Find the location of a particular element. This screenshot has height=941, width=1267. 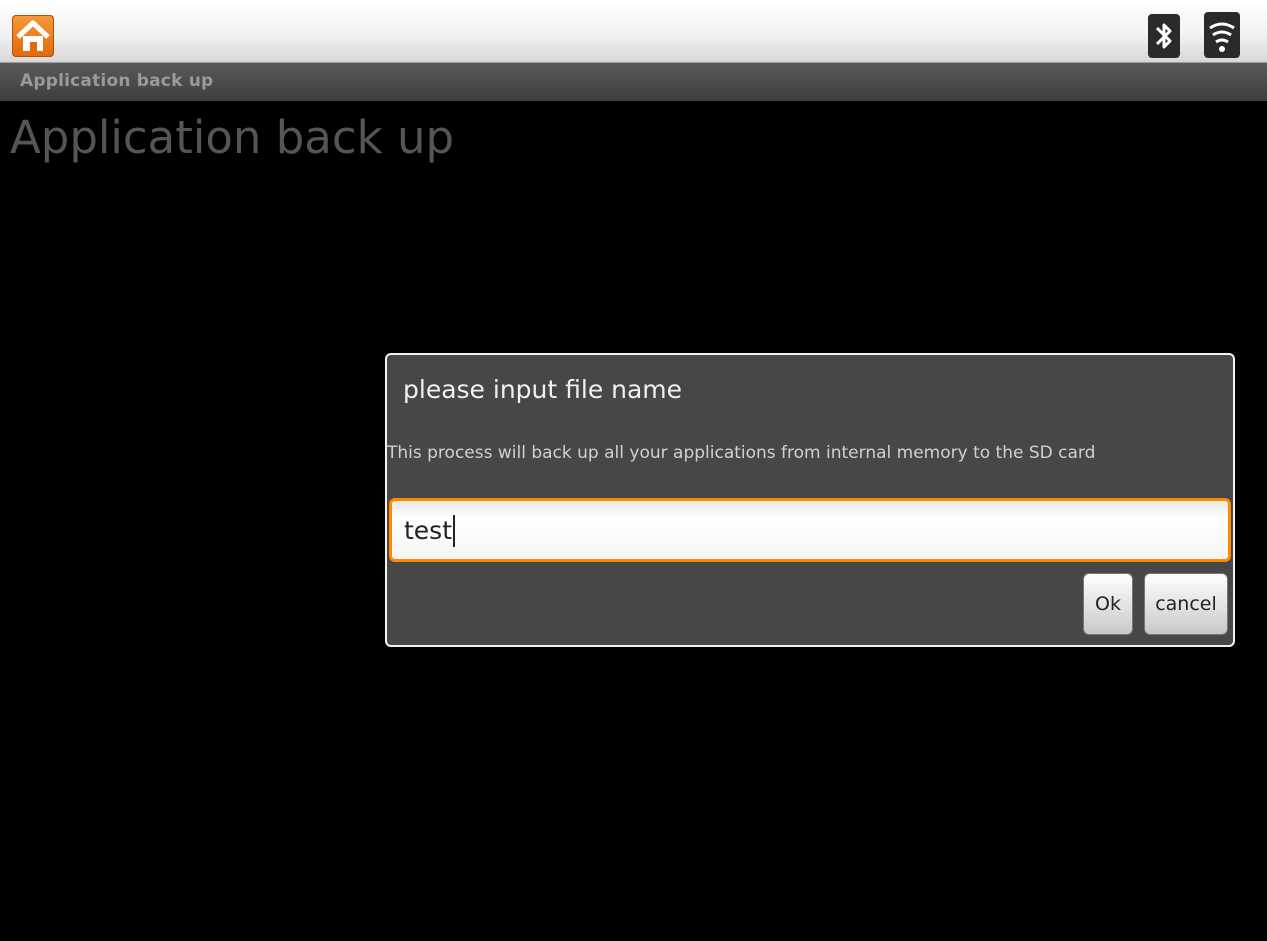

cancel-button: cancel is located at coordinates (1186, 604).